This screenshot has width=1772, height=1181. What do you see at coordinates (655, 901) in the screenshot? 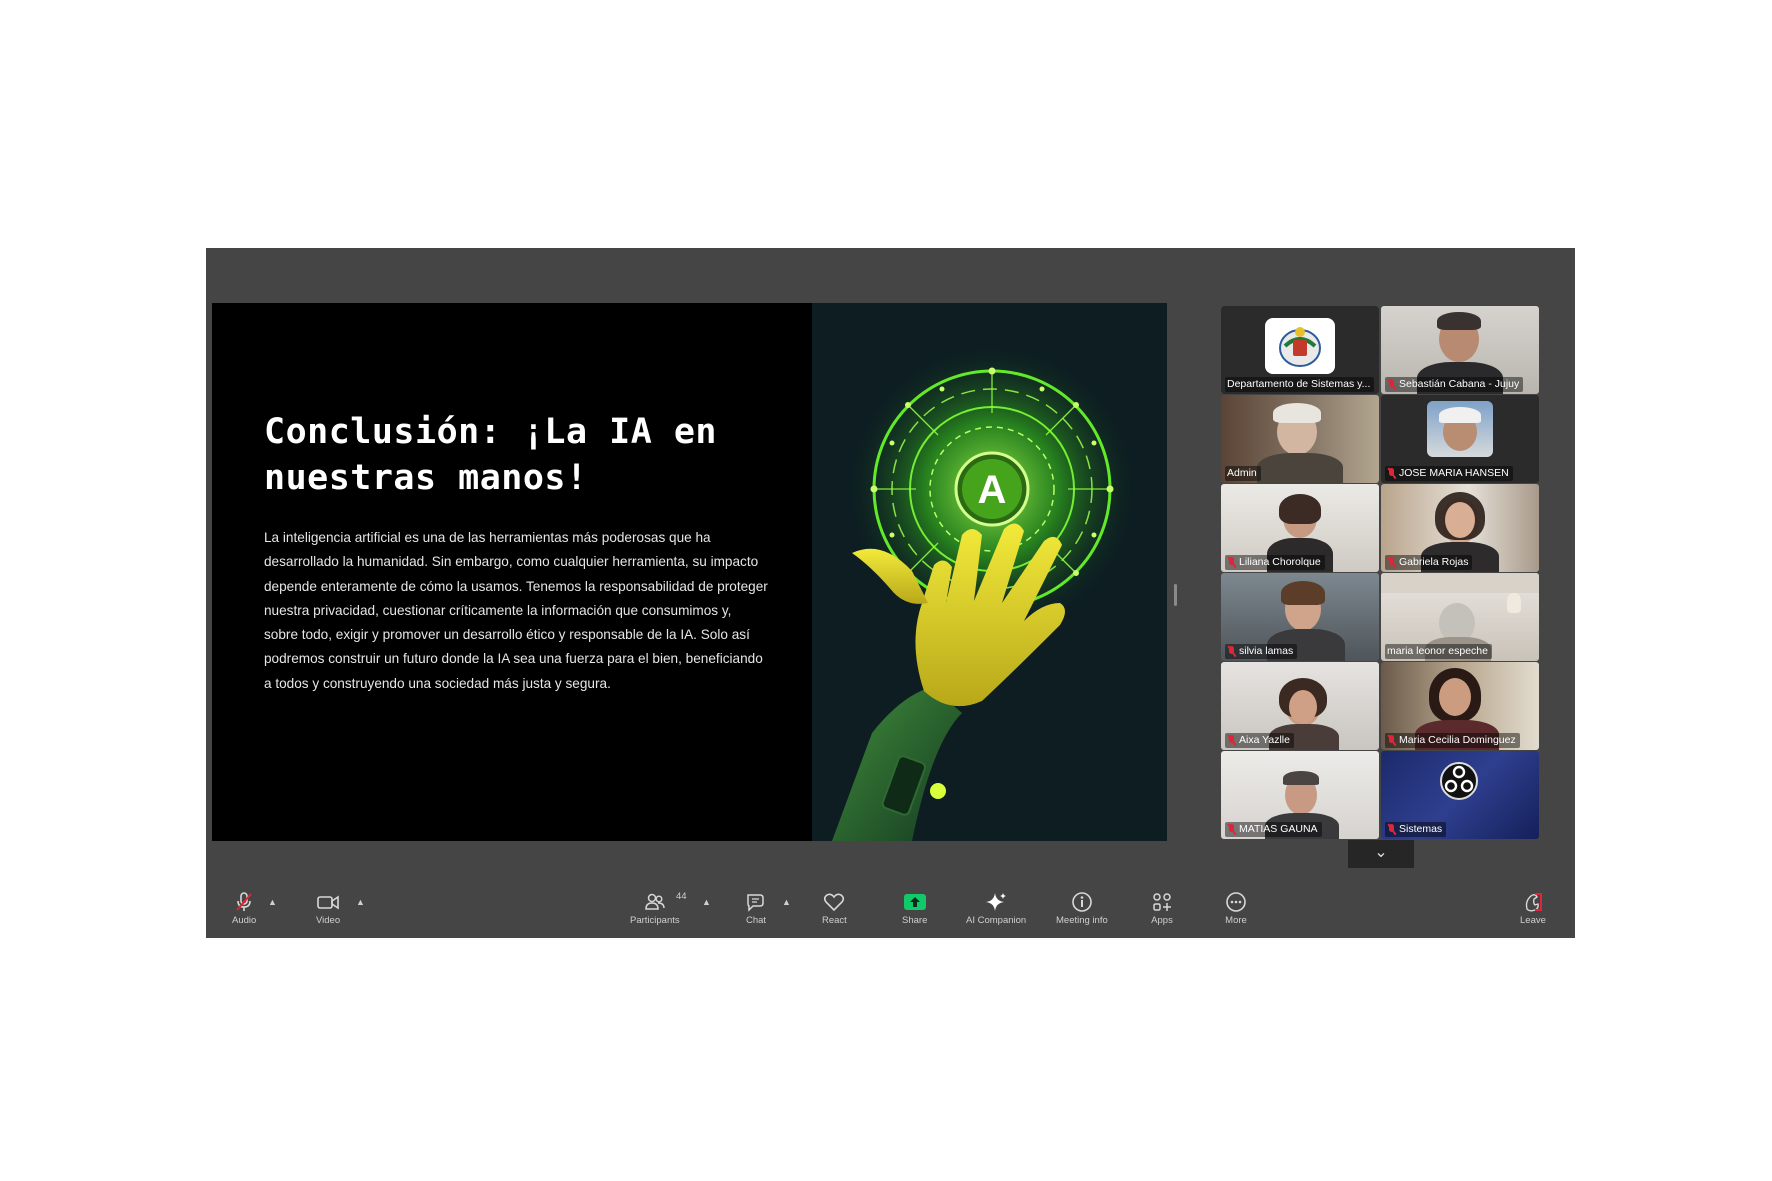
I see `participants-icon` at bounding box center [655, 901].